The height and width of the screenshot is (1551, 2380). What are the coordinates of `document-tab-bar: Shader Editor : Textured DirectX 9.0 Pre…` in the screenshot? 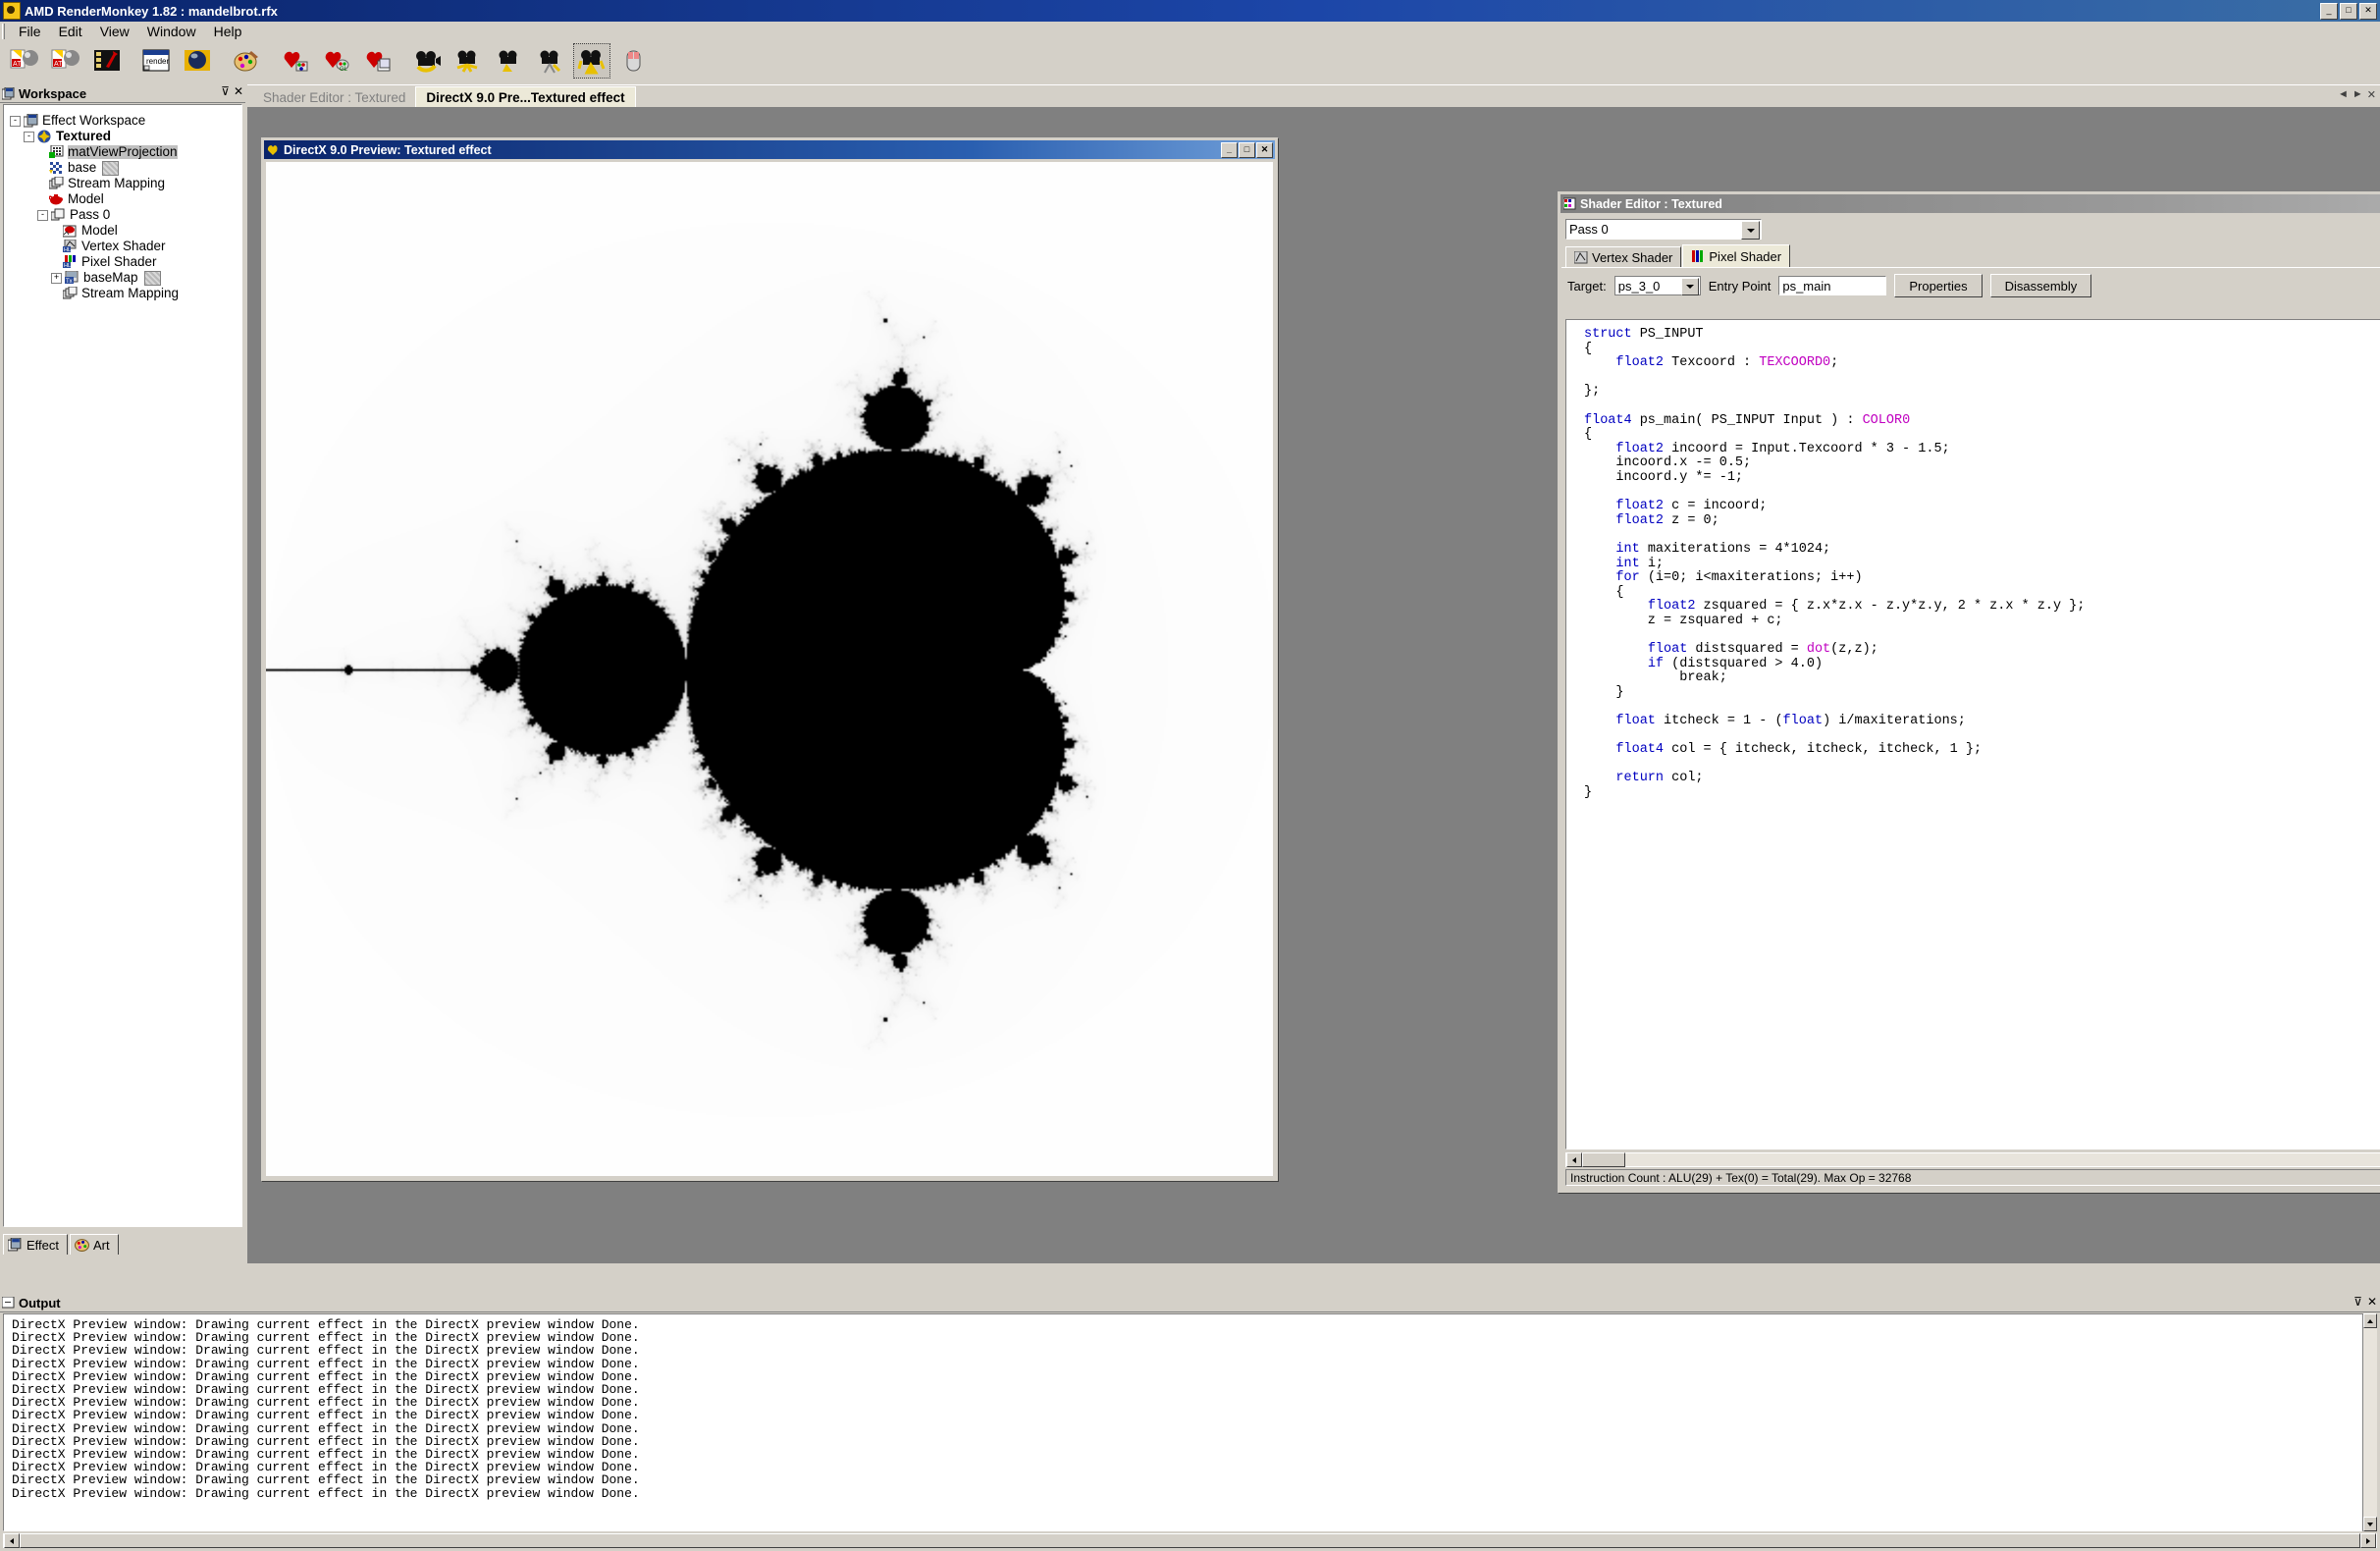 It's located at (1313, 96).